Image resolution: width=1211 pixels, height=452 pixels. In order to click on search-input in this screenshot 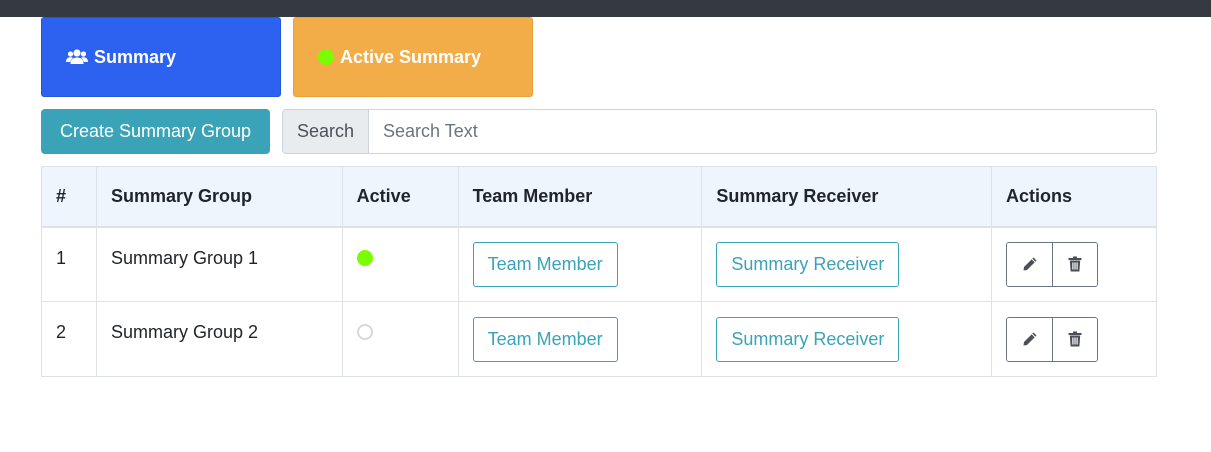, I will do `click(762, 131)`.